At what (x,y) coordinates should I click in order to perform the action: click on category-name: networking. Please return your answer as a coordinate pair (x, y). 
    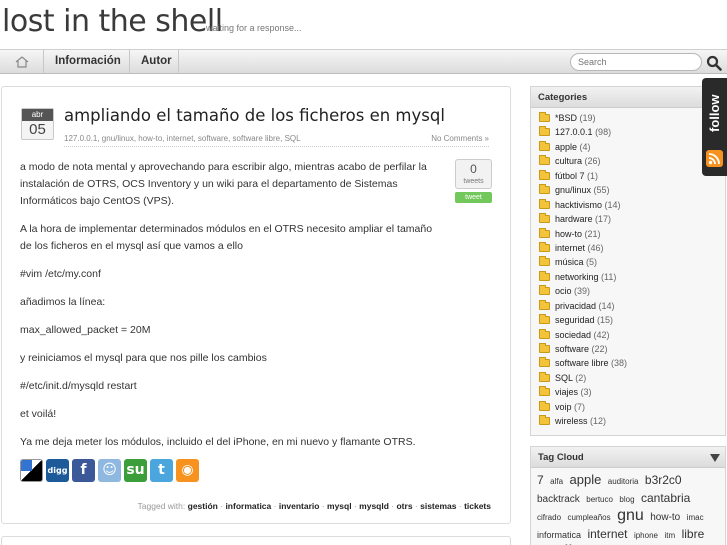
    Looking at the image, I should click on (577, 277).